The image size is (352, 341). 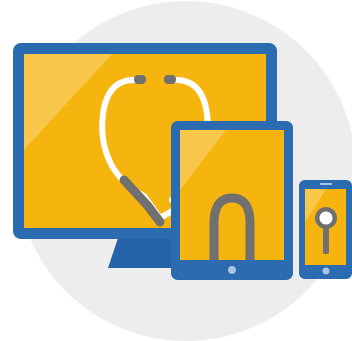 I want to click on magnifier-lens, so click(x=326, y=218).